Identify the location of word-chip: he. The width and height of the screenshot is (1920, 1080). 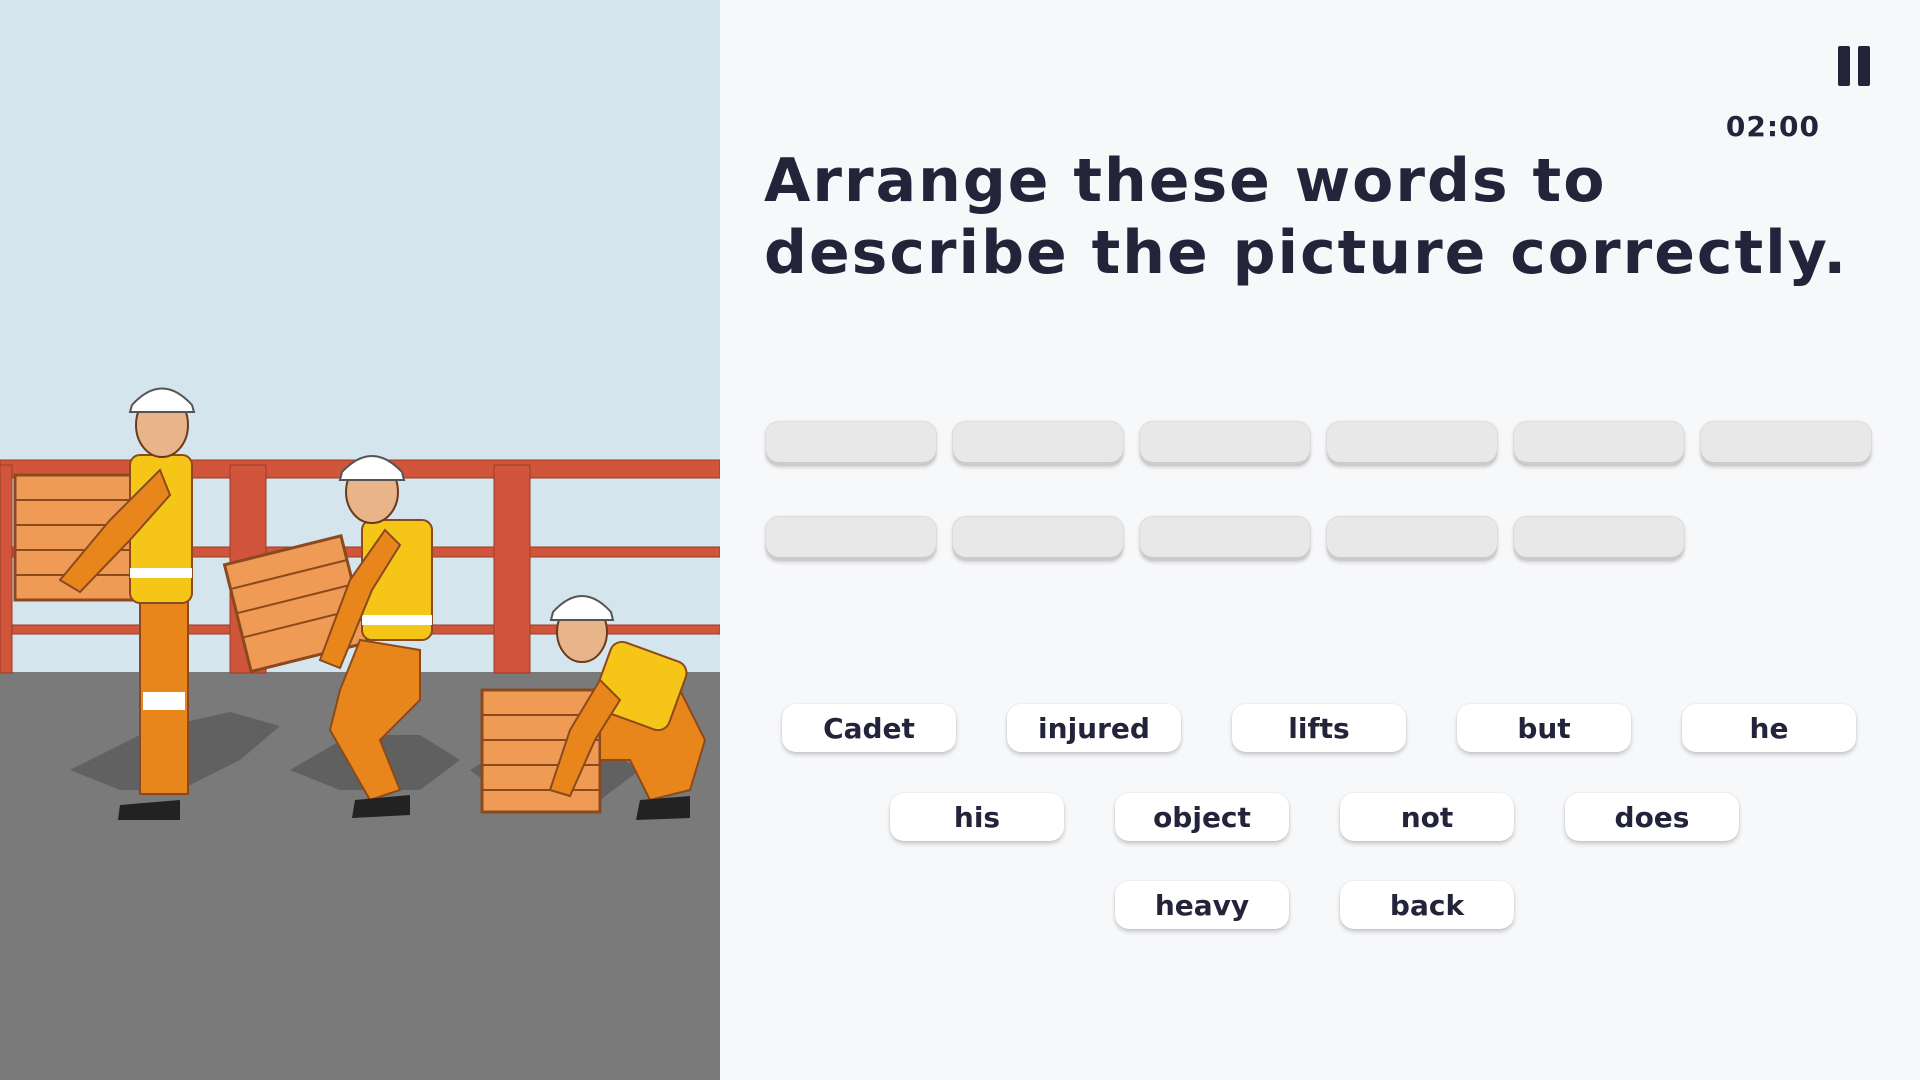
(1769, 728).